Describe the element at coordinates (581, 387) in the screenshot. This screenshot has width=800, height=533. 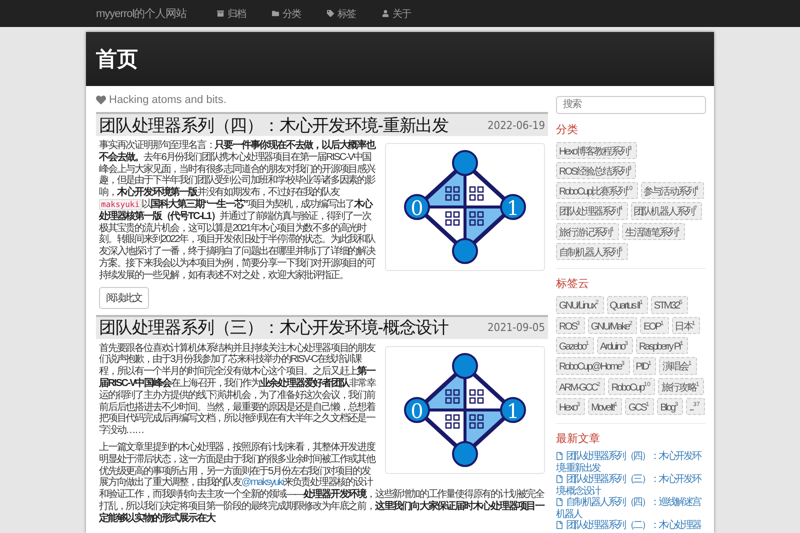
I see `tag-chip: ARM-GCC$^{2}$` at that location.